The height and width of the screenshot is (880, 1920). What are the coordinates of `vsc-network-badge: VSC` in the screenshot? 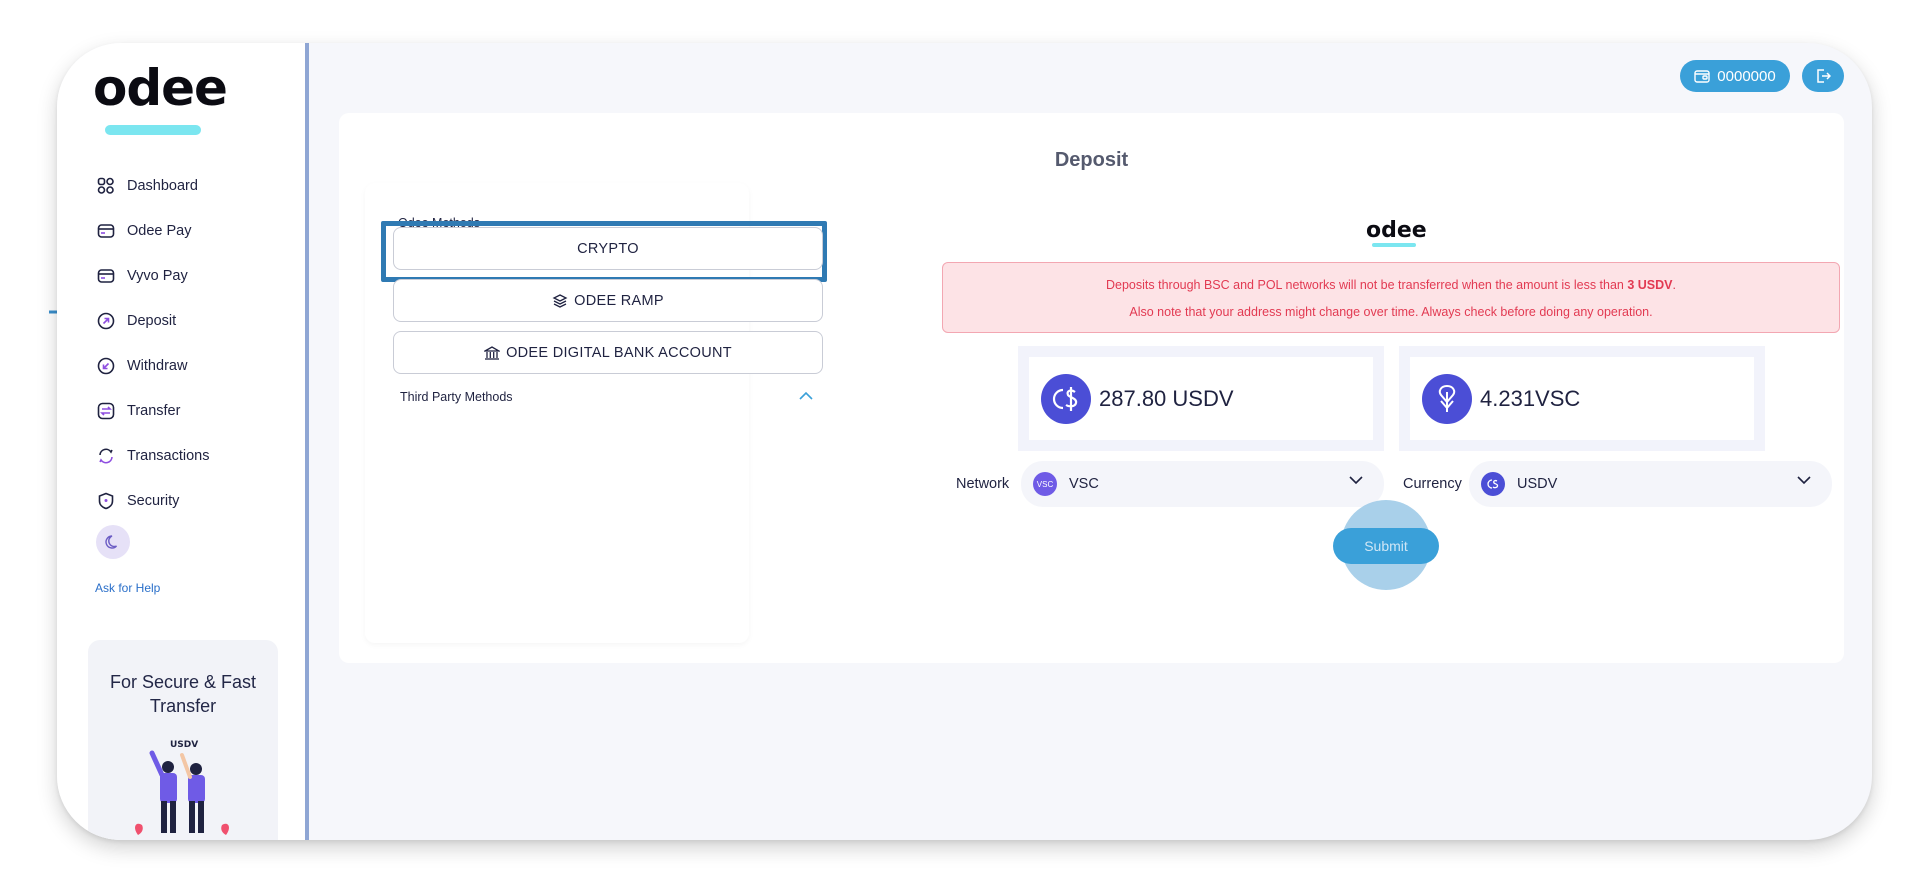 It's located at (1045, 484).